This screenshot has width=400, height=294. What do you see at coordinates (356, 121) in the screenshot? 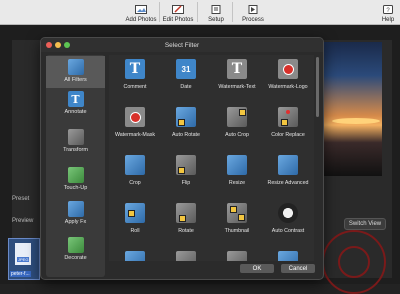
I see `sun-reflection` at bounding box center [356, 121].